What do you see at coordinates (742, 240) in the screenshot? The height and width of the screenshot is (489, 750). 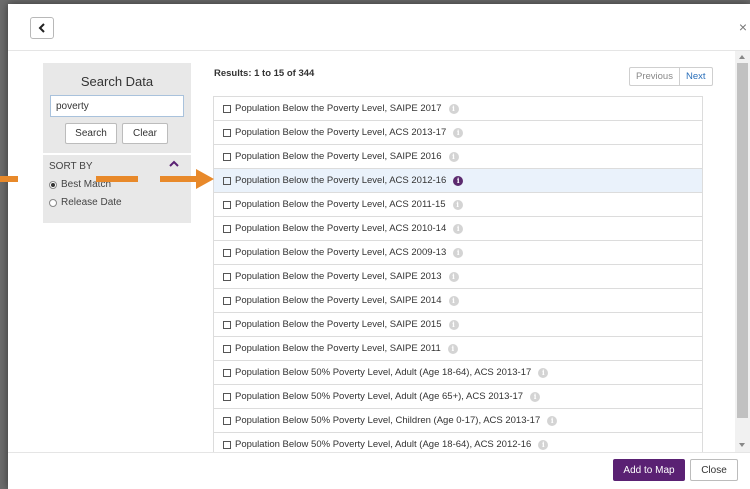 I see `scroll-thumb` at bounding box center [742, 240].